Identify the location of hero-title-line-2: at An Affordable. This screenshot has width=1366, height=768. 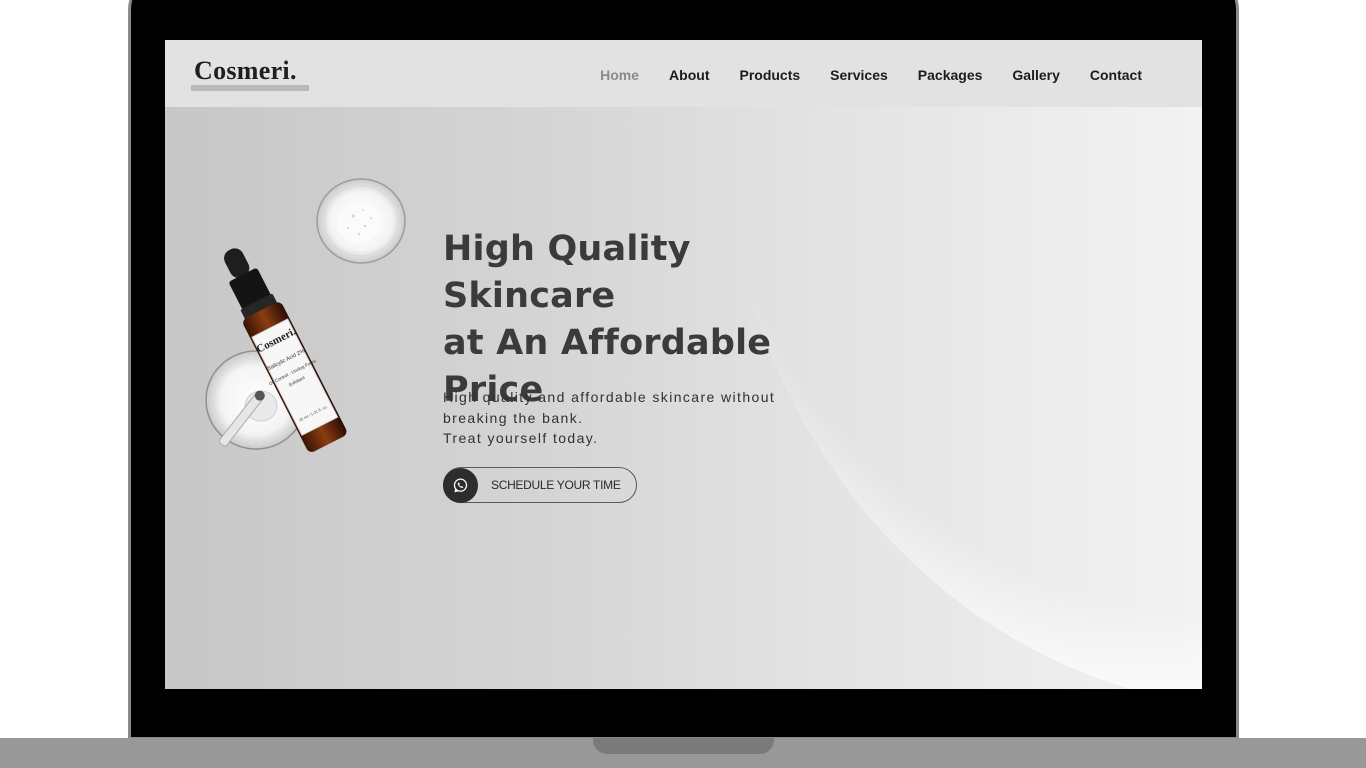
(607, 343).